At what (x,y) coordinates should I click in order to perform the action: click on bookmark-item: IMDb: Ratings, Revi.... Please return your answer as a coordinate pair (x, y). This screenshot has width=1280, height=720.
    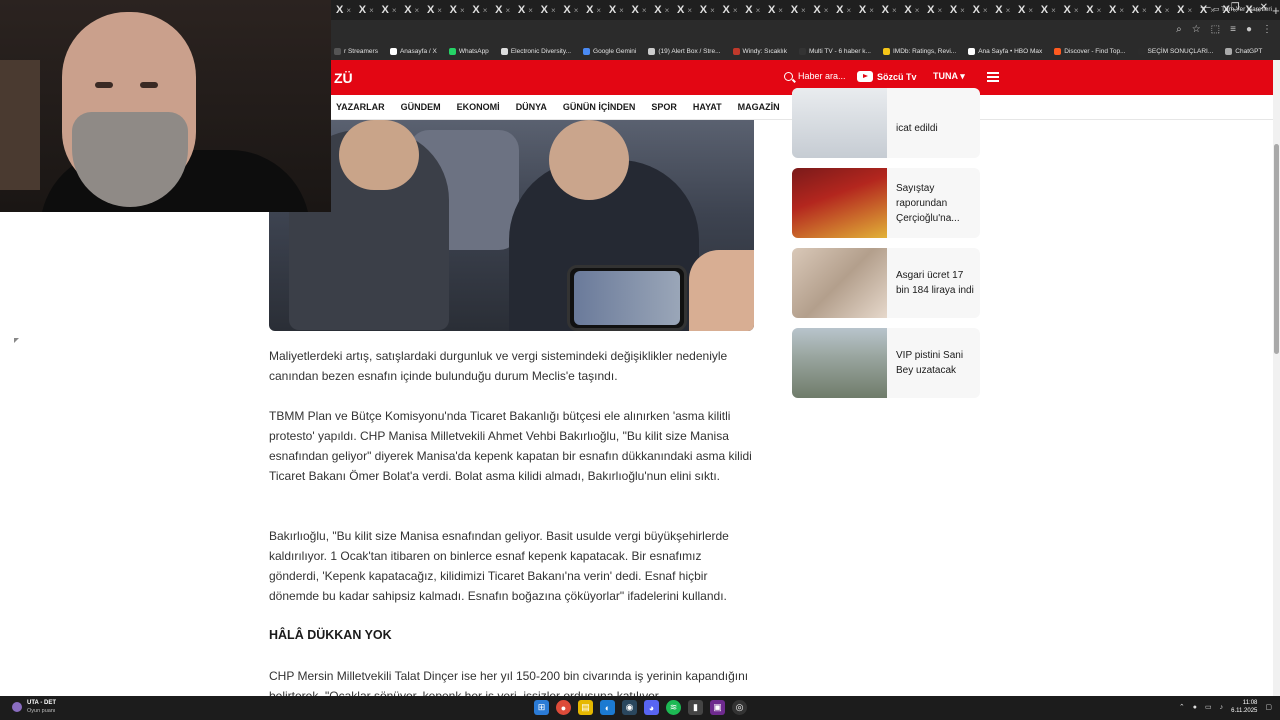
    Looking at the image, I should click on (919, 51).